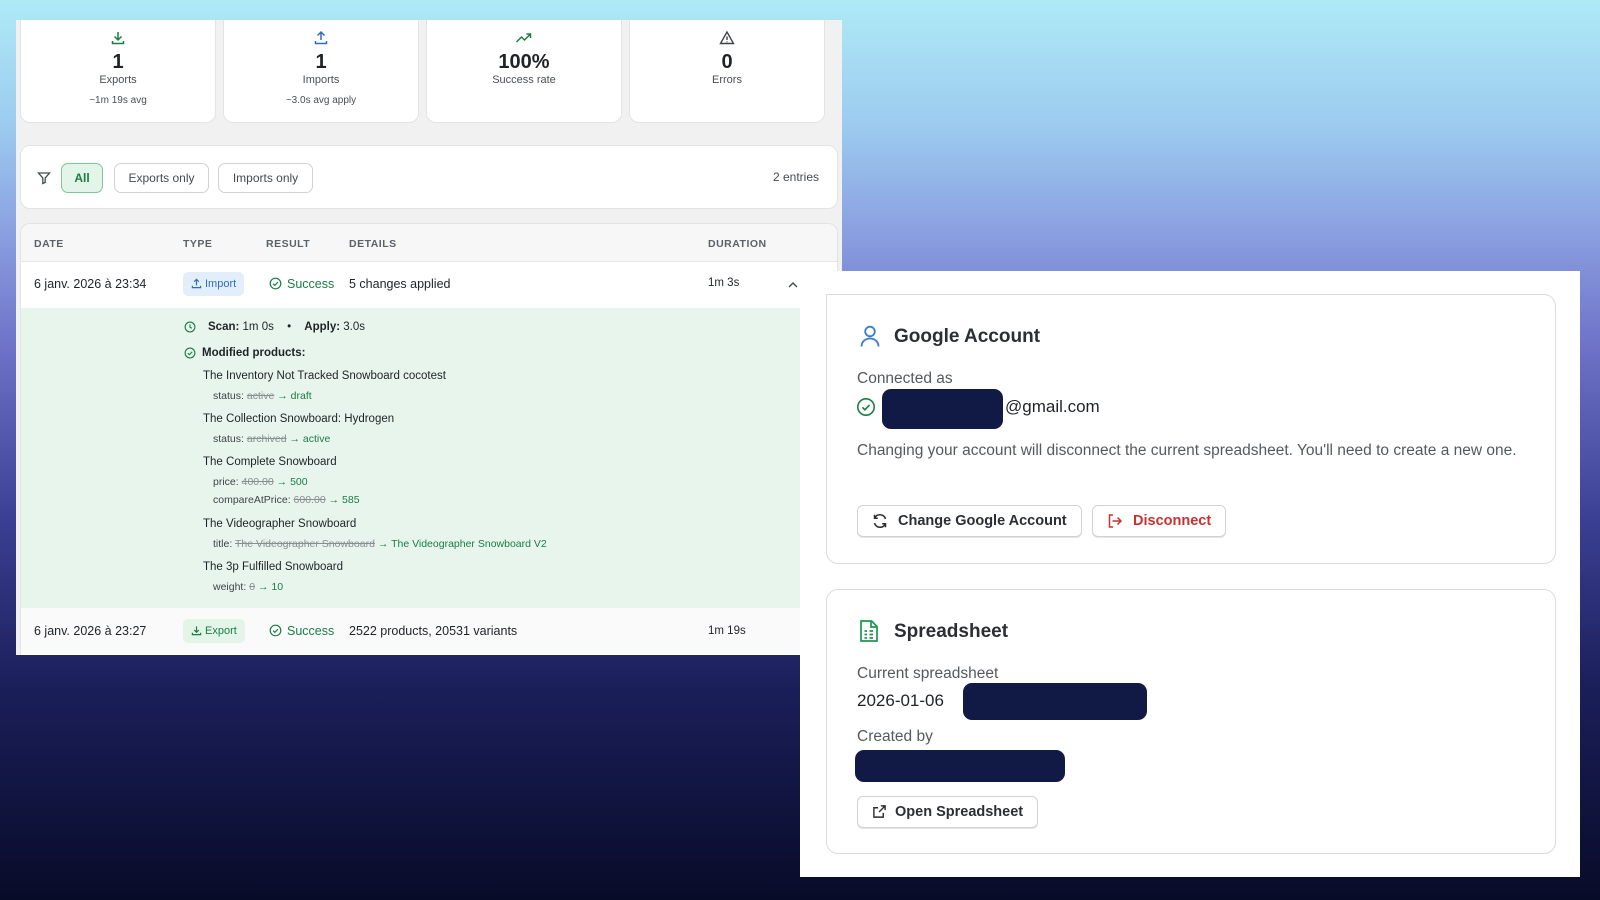  Describe the element at coordinates (286, 500) in the screenshot. I see `product-change: compareAtPrice: 600.00 → 585` at that location.